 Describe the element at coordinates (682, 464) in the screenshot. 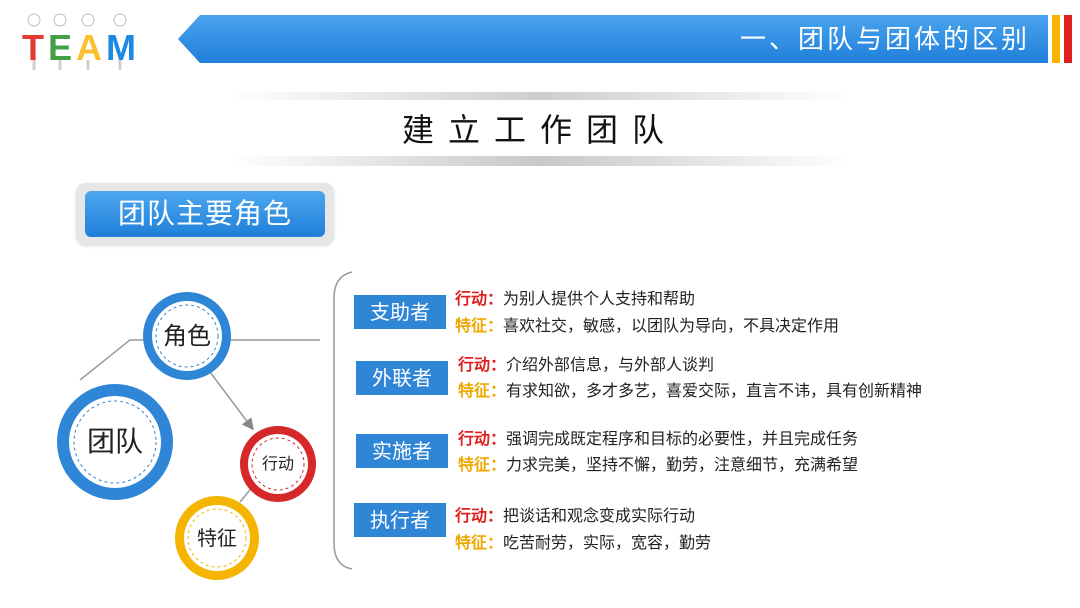

I see `feature-text: 力求完美，坚持不懈，勤劳，注意细节，充满希望` at that location.